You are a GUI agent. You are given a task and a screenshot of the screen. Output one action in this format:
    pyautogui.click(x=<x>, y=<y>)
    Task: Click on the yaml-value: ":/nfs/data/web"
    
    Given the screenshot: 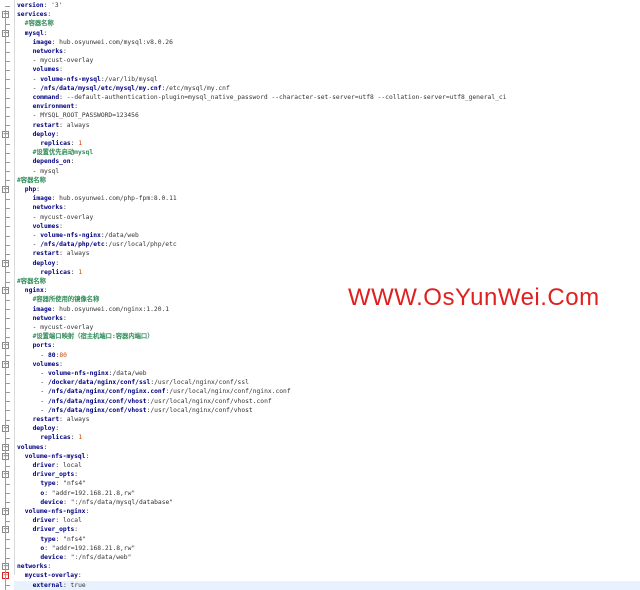 What is the action you would take?
    pyautogui.click(x=101, y=557)
    